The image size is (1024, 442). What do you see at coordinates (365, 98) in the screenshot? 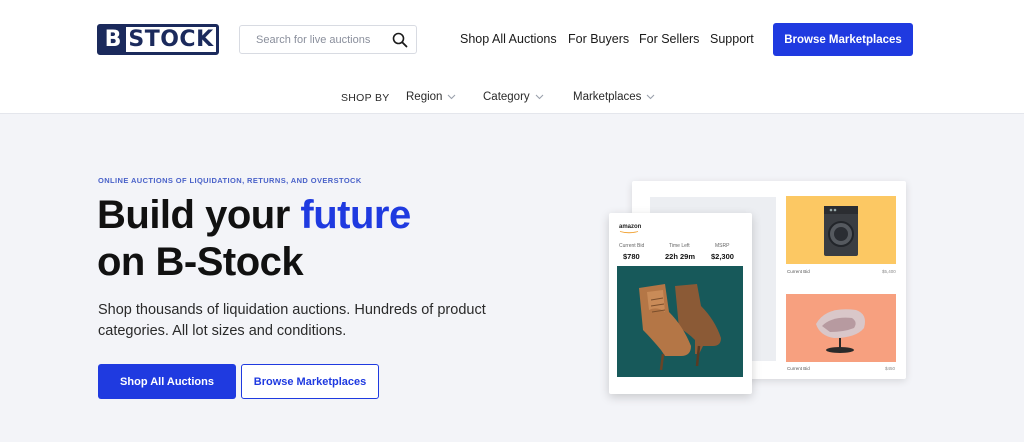
I see `shop-by-label: SHOP BY` at bounding box center [365, 98].